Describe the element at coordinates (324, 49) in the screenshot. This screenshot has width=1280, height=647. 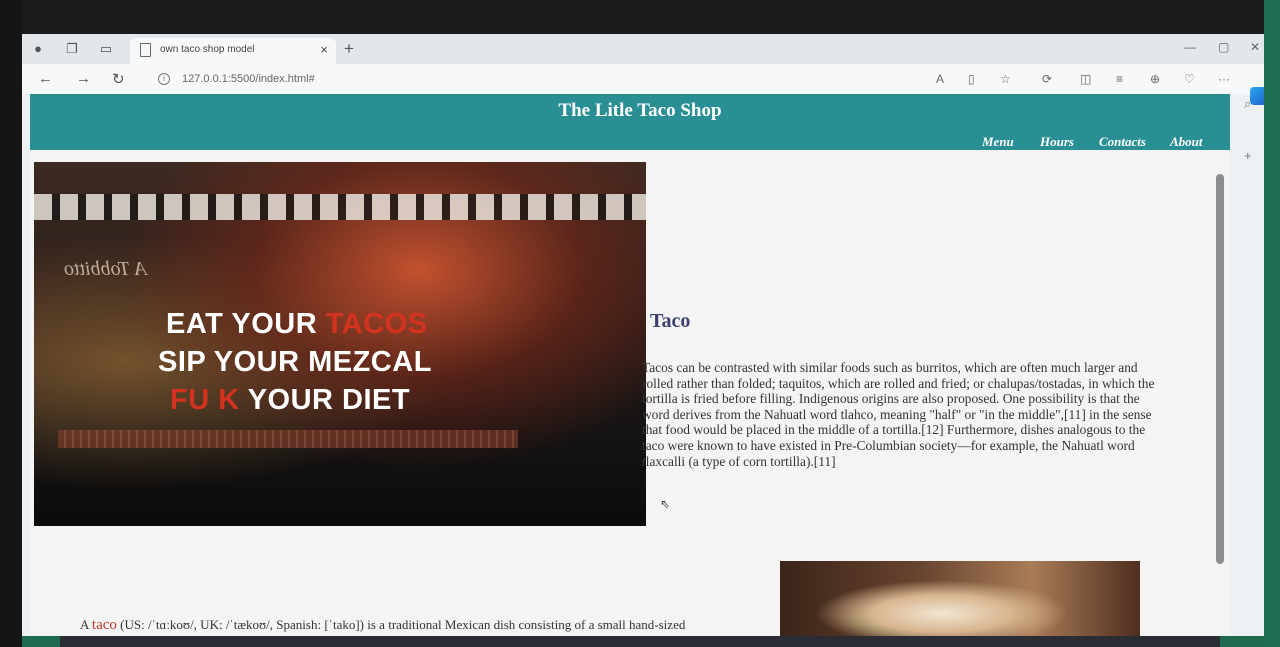
I see `close-tab-icon: ×` at that location.